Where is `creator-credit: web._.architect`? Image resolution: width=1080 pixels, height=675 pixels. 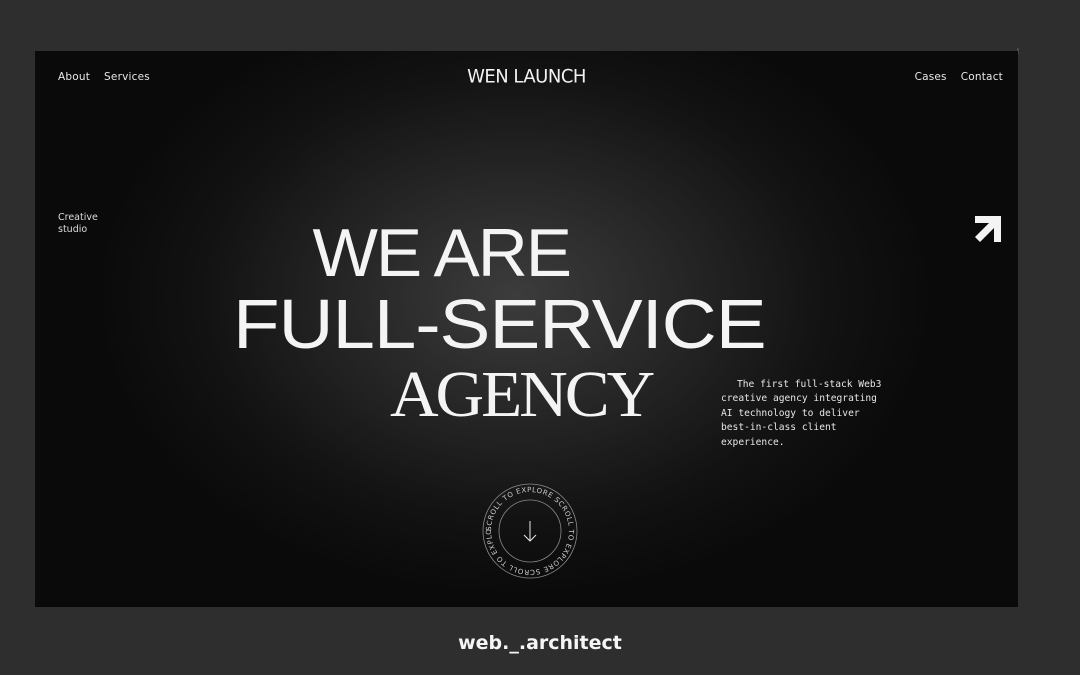
creator-credit: web._.architect is located at coordinates (540, 643).